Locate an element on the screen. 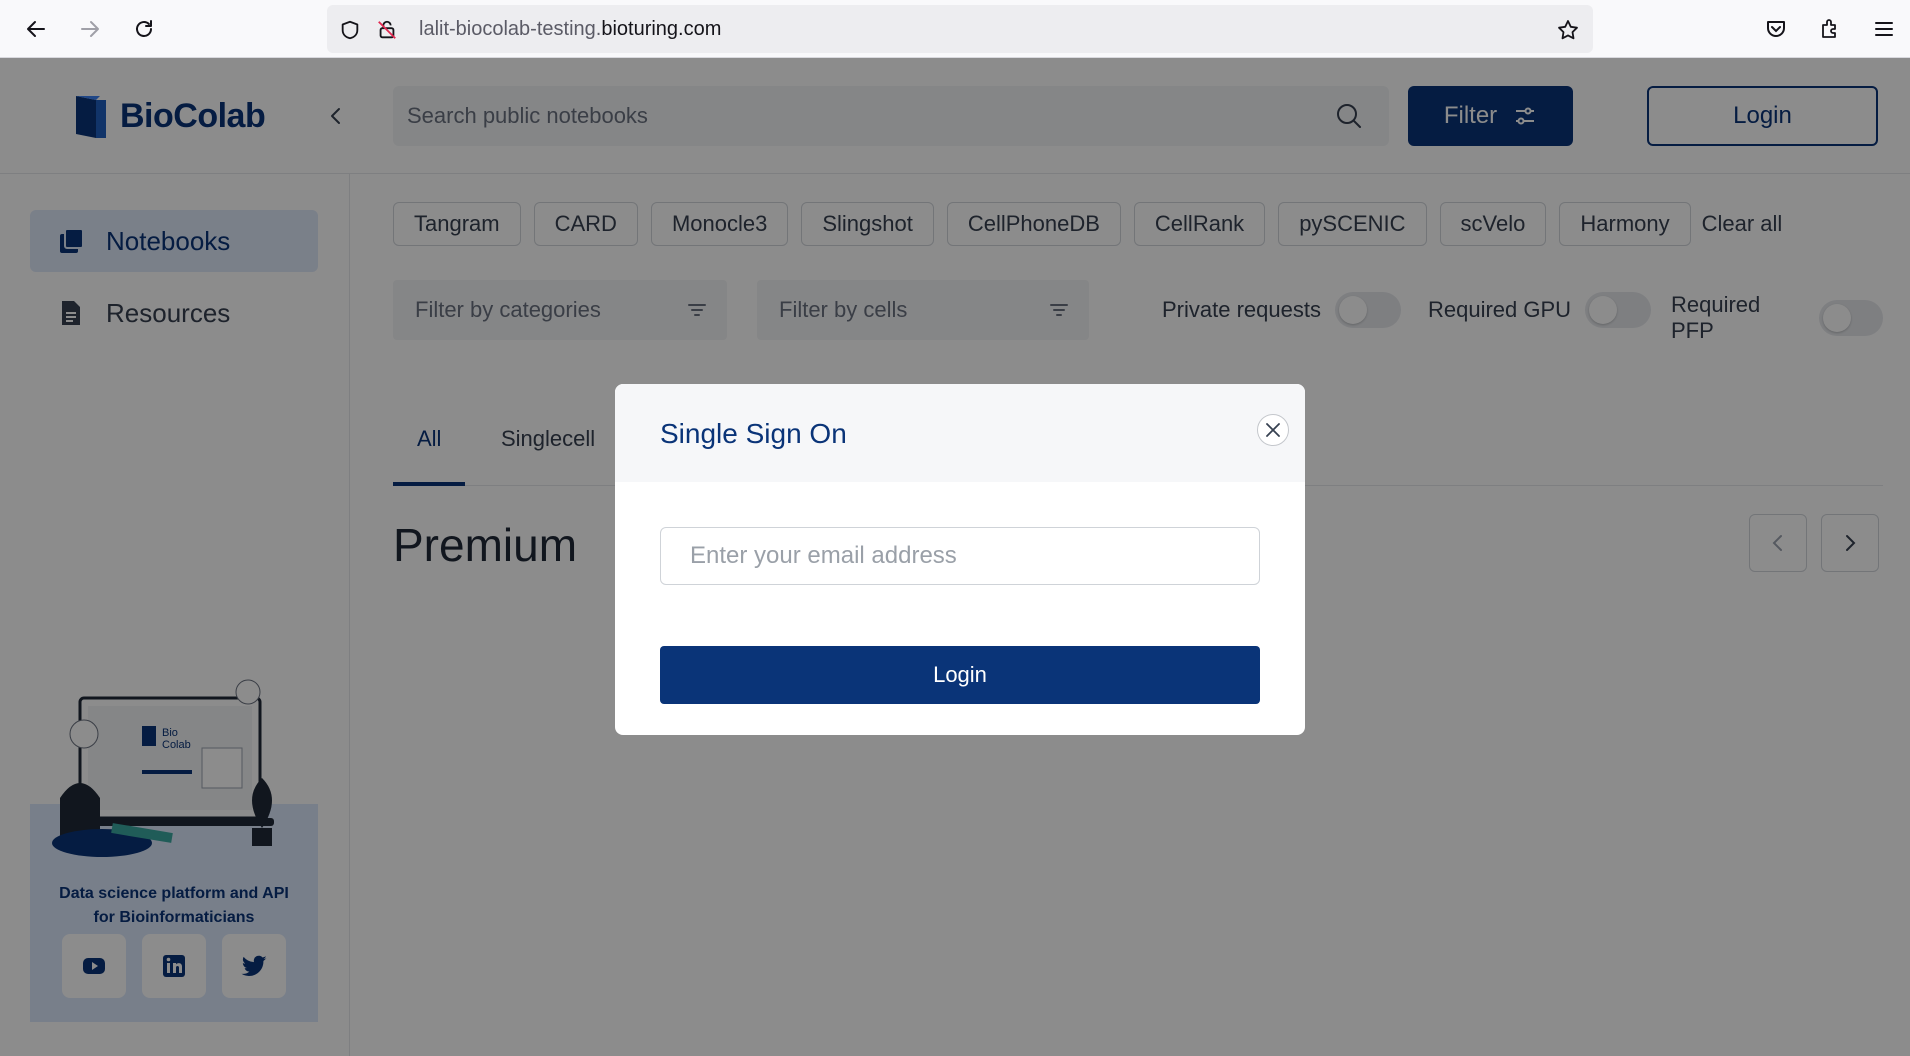 The image size is (1910, 1056). browser-toolbar: lalit-biocolab-testing.bioturing.com is located at coordinates (955, 29).